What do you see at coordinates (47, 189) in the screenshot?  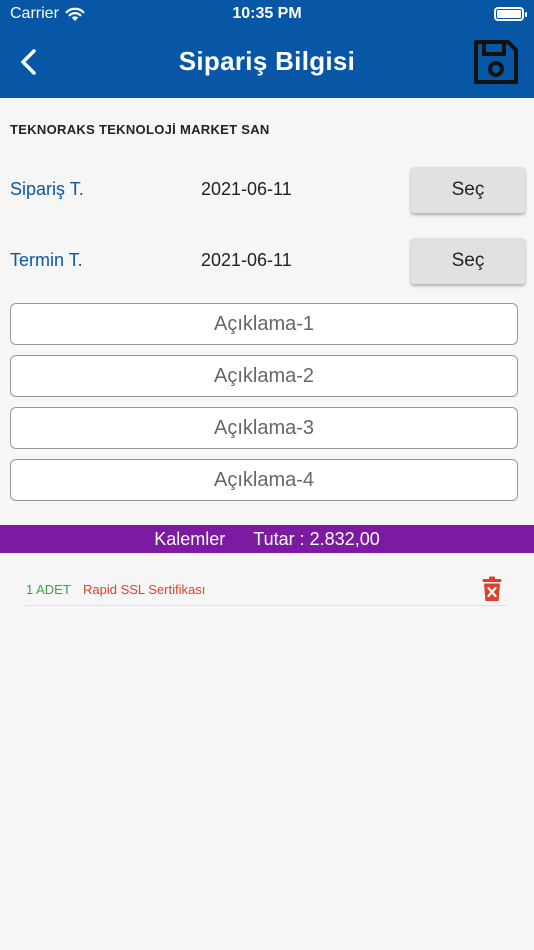 I see `order-date-label: Sipariş T.` at bounding box center [47, 189].